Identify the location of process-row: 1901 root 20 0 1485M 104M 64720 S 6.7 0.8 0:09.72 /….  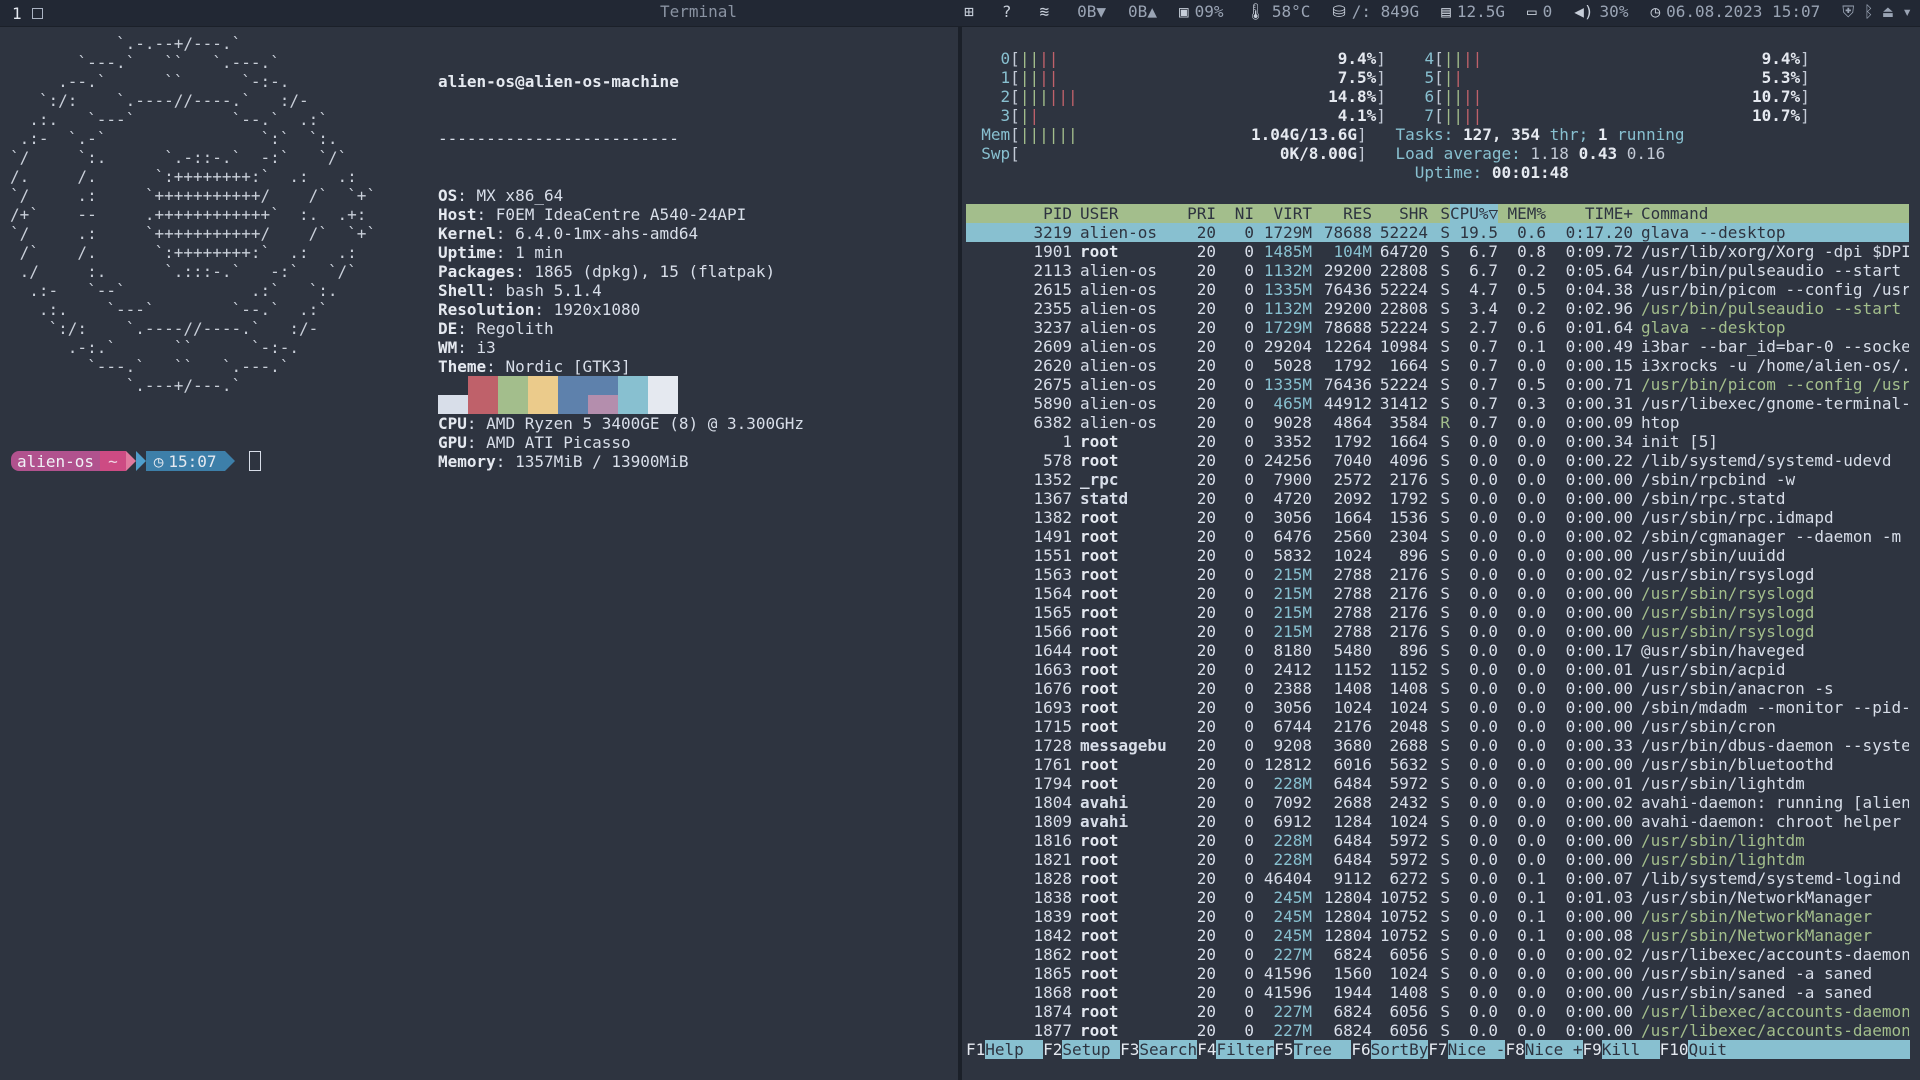
(1437, 251).